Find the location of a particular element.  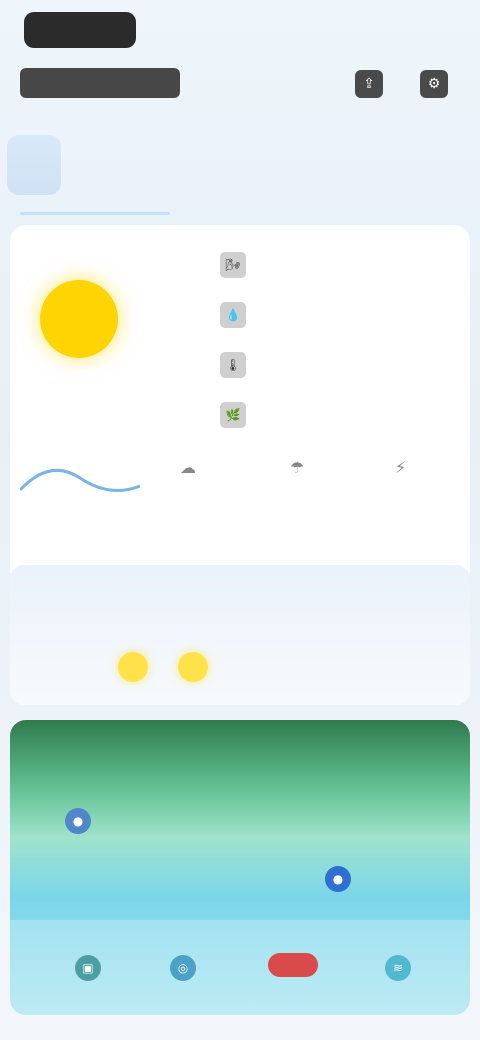

layer-icon: ▣ is located at coordinates (88, 968).